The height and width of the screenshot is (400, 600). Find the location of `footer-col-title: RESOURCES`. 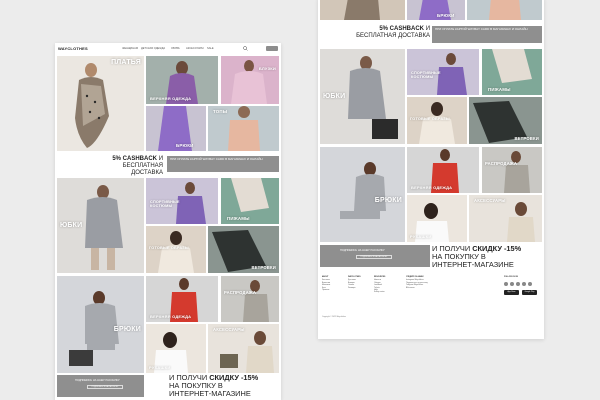

footer-col-title: RESOURCES is located at coordinates (380, 277).